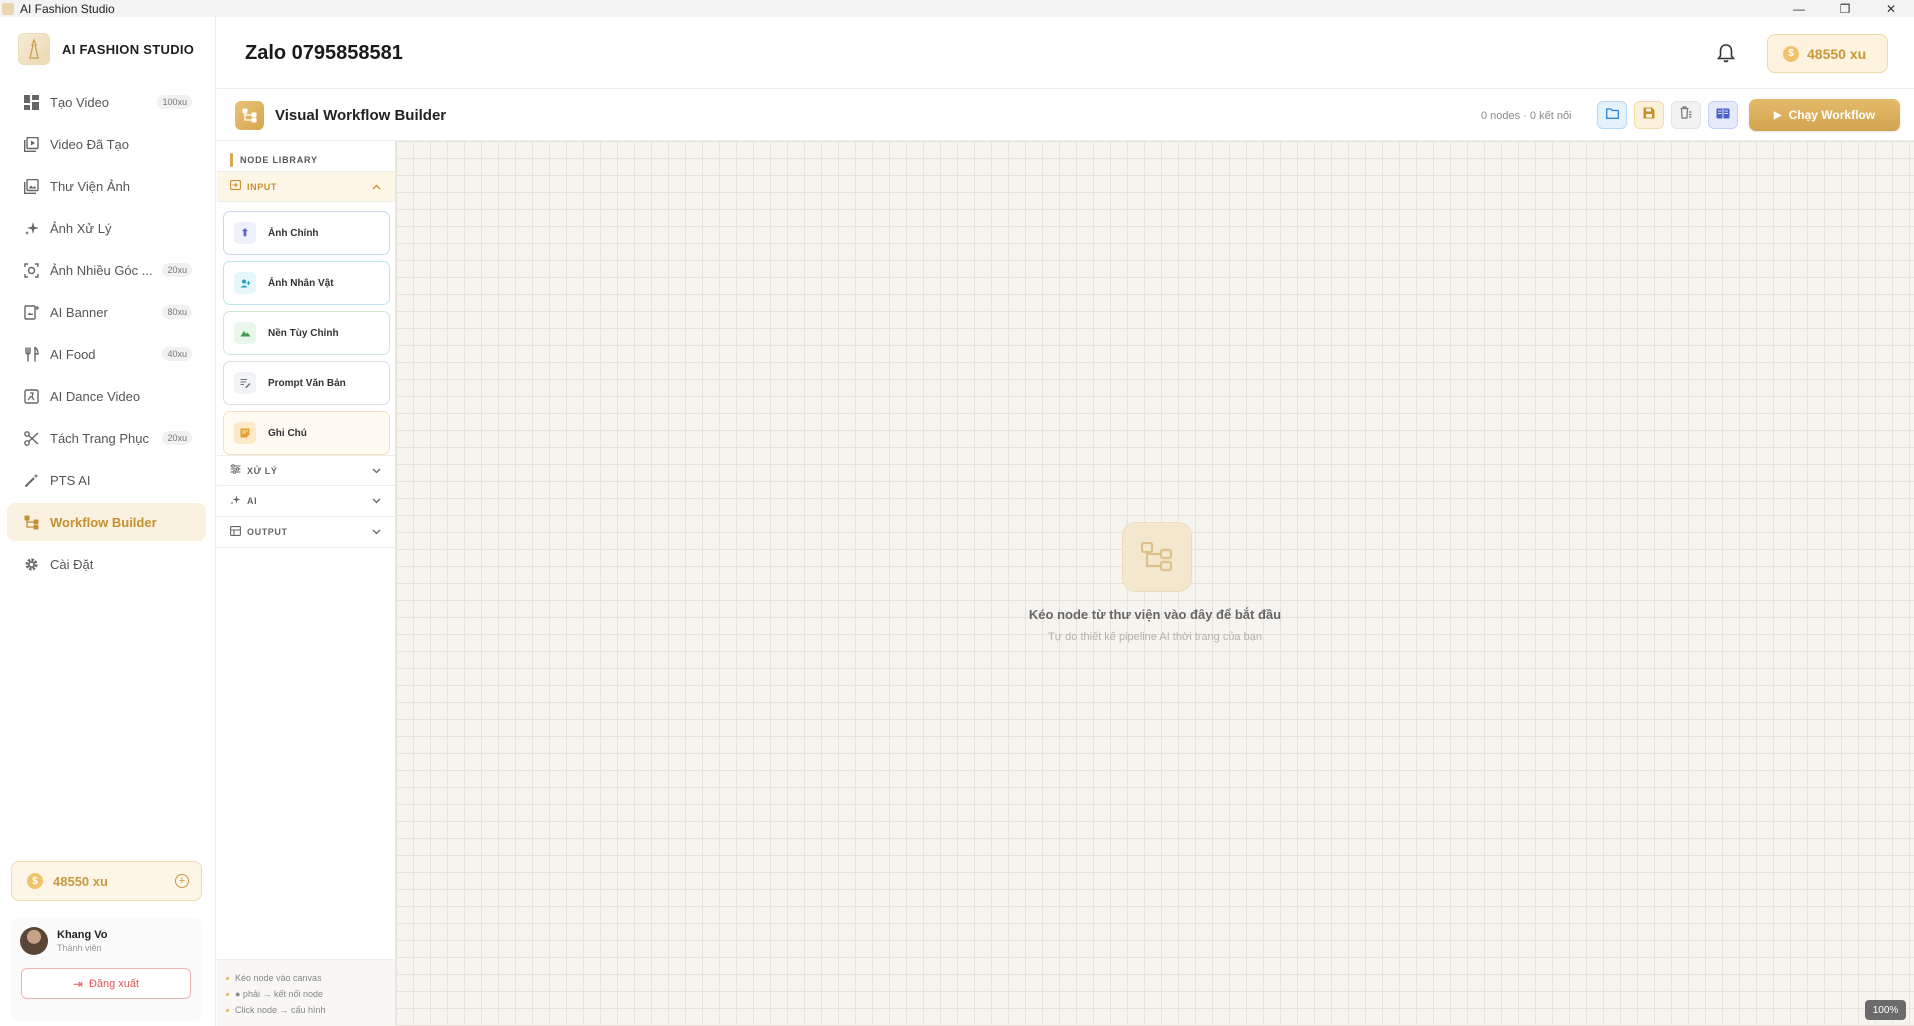 This screenshot has height=1026, width=1914. I want to click on sidebar-item-video-da-tao: Video Đã Tạo, so click(106, 144).